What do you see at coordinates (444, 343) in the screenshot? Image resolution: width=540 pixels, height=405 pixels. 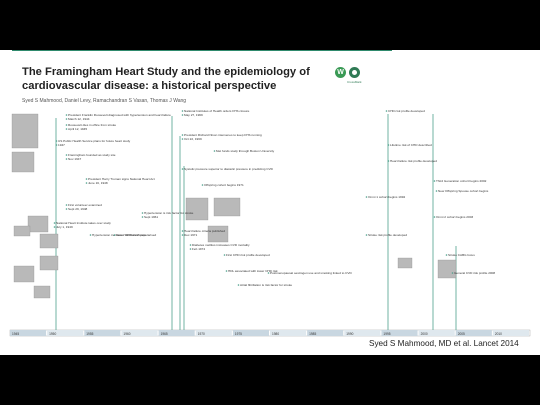 I see `citation-credit: Syed S Mahmood, MD et al. Lancet 2014` at bounding box center [444, 343].